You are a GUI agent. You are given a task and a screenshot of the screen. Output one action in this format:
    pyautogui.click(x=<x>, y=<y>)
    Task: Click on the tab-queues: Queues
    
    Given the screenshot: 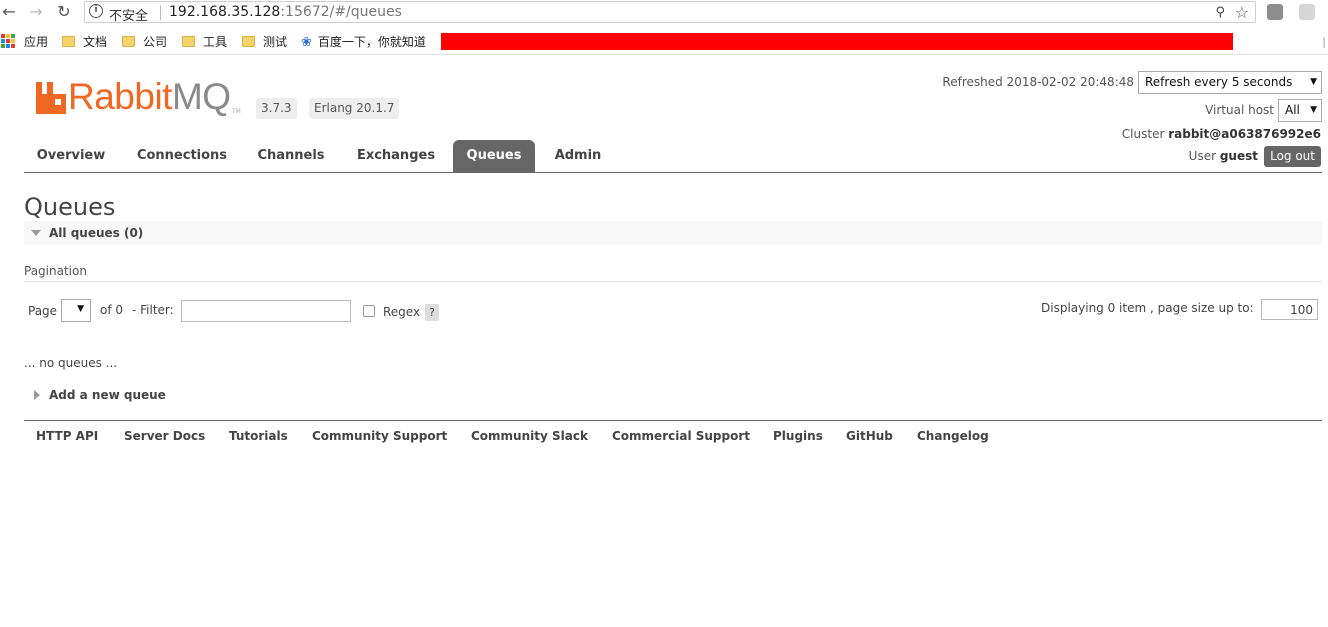 What is the action you would take?
    pyautogui.click(x=494, y=156)
    